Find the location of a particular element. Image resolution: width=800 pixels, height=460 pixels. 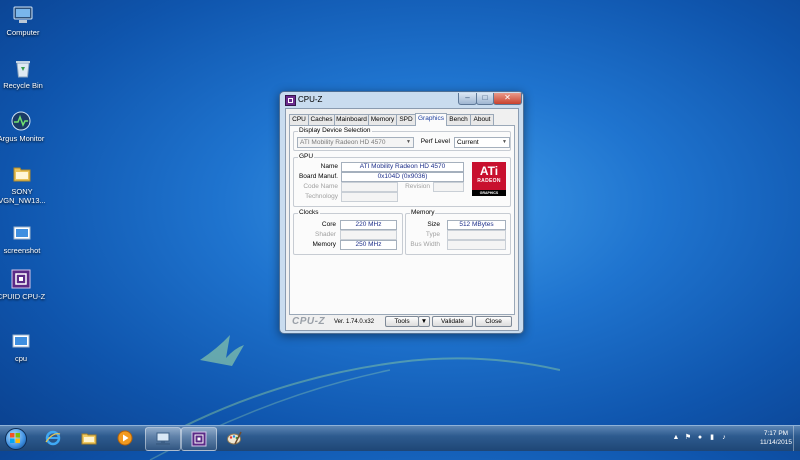

revision-label: Revision is located at coordinates (417, 186).